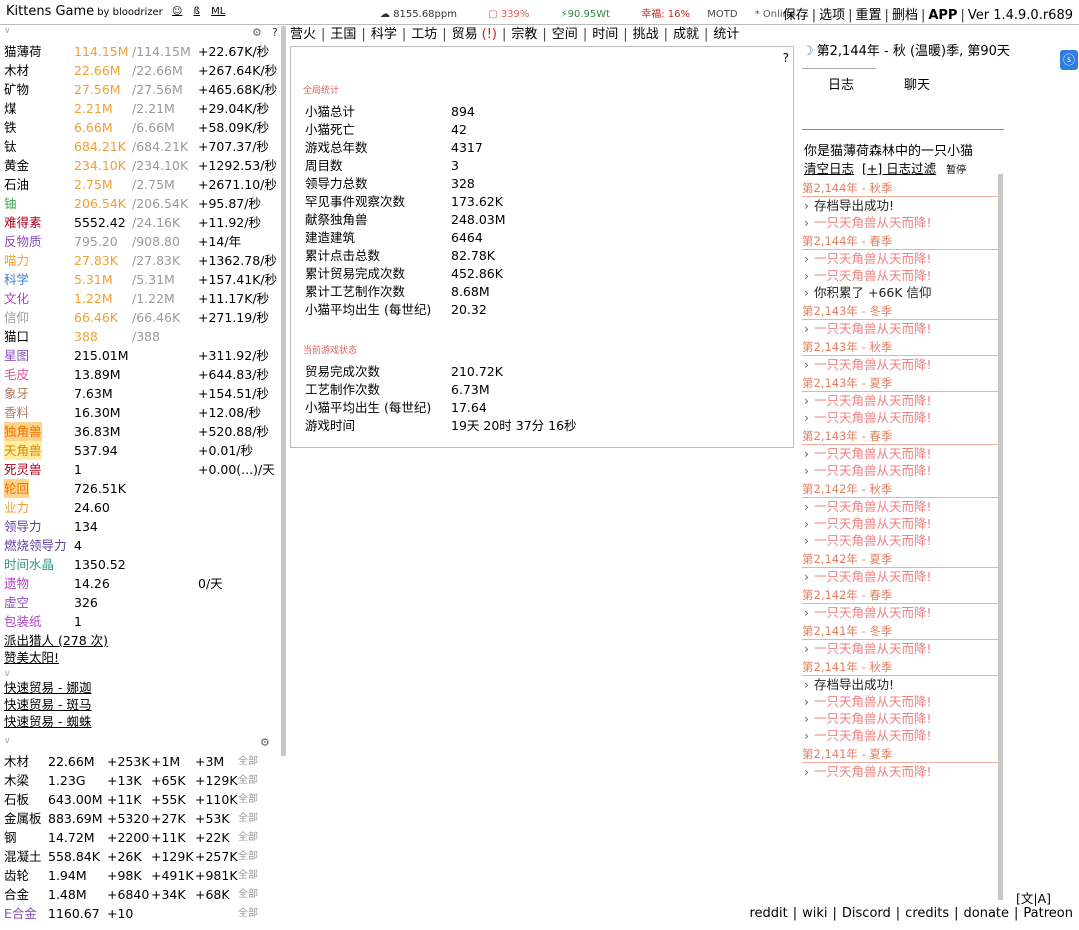 This screenshot has height=930, width=1079. Describe the element at coordinates (140, 674) in the screenshot. I see `trade-collapse-icon: ∨` at that location.